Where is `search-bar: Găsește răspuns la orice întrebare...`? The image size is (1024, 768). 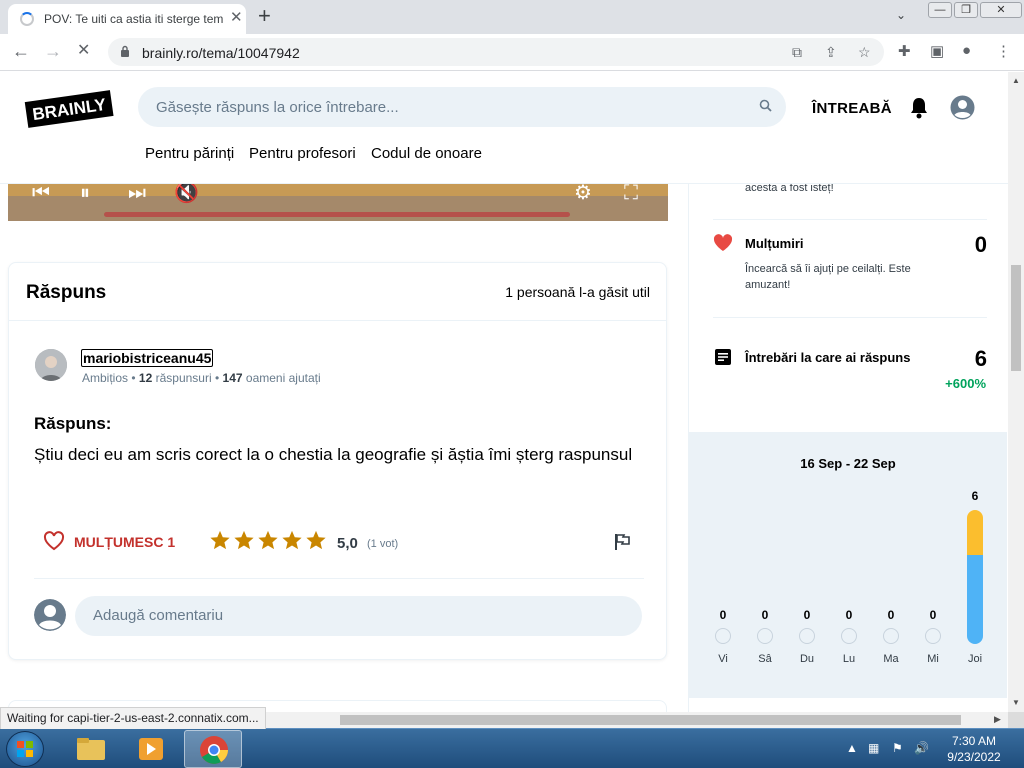
search-bar: Găsește răspuns la orice întrebare... is located at coordinates (462, 107).